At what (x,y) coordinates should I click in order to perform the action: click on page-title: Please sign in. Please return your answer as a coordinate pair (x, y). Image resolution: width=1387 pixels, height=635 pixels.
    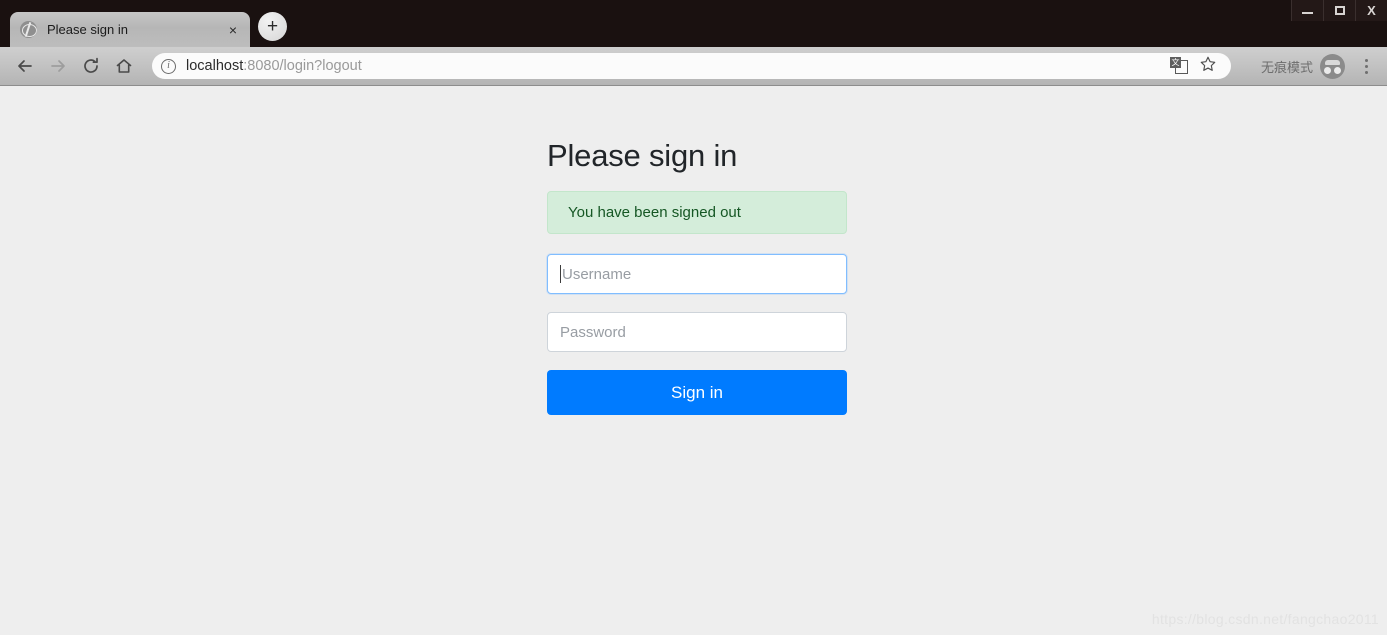
    Looking at the image, I should click on (642, 155).